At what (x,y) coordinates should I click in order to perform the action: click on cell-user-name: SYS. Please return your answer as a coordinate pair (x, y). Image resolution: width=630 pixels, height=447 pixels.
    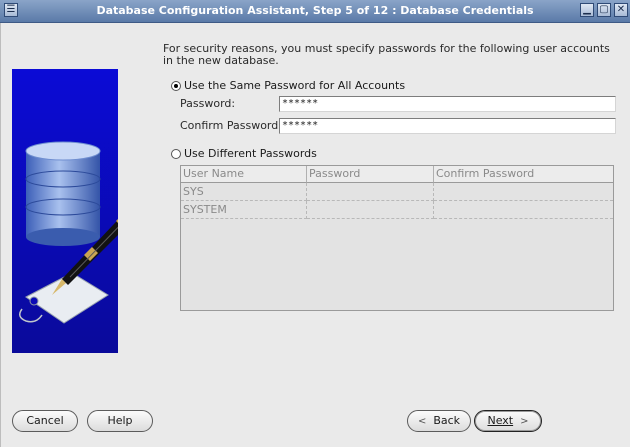
    Looking at the image, I should click on (244, 192).